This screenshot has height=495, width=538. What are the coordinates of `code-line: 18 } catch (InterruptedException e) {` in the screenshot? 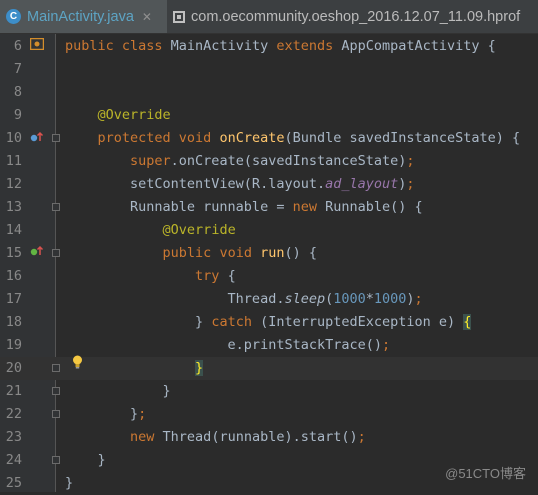 It's located at (269, 322).